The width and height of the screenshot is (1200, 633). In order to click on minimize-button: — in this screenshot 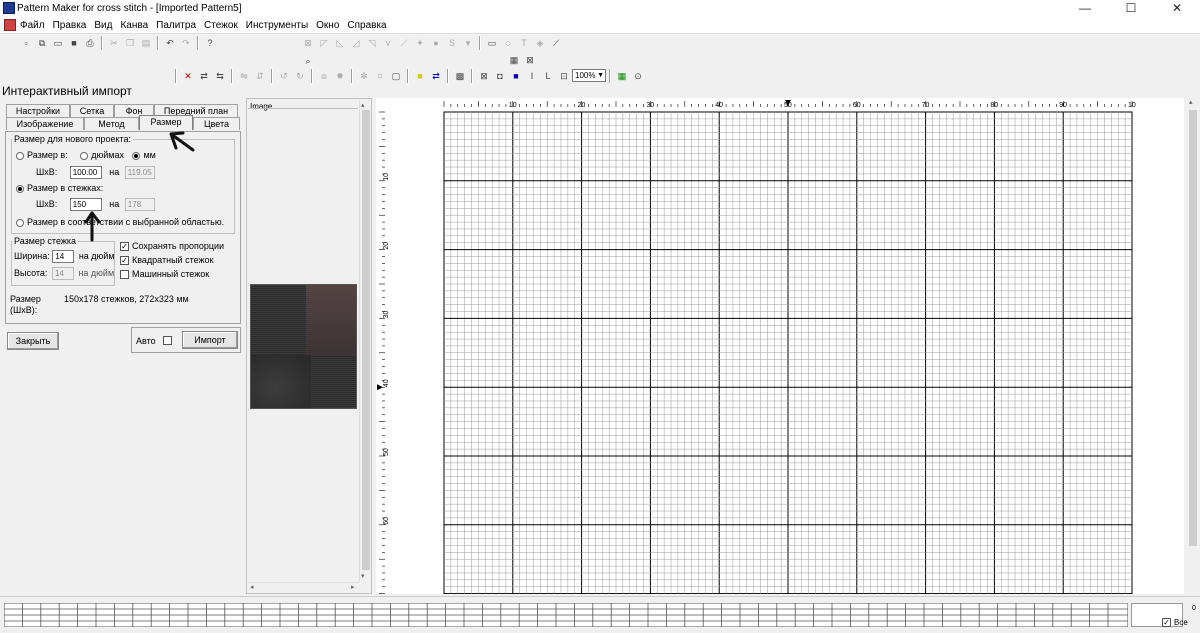, I will do `click(1085, 9)`.